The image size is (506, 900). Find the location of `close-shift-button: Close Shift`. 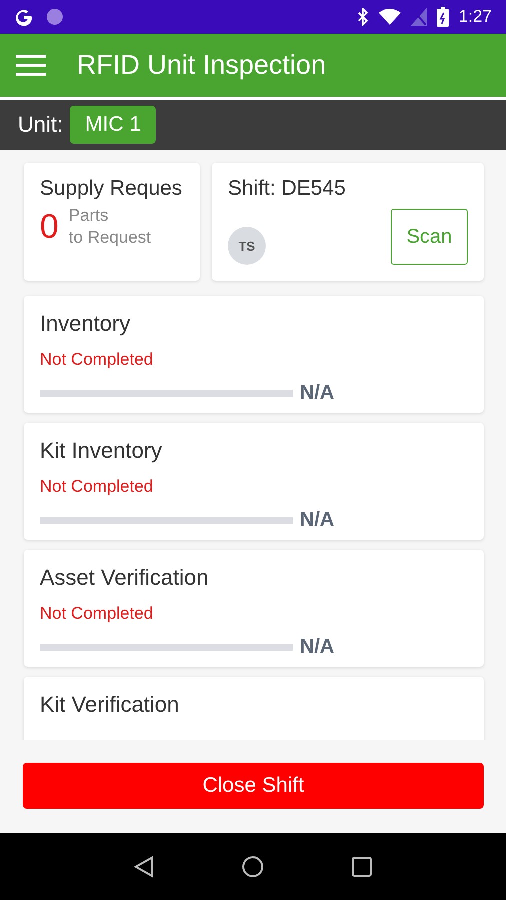

close-shift-button: Close Shift is located at coordinates (253, 786).